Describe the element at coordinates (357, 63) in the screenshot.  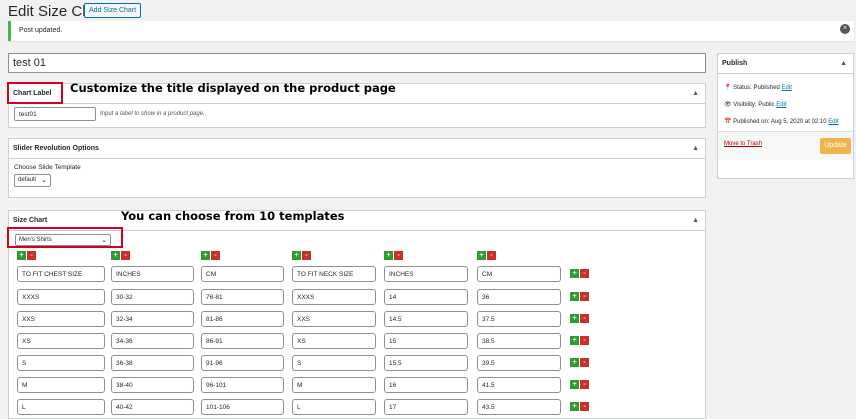
I see `post-title-input` at that location.